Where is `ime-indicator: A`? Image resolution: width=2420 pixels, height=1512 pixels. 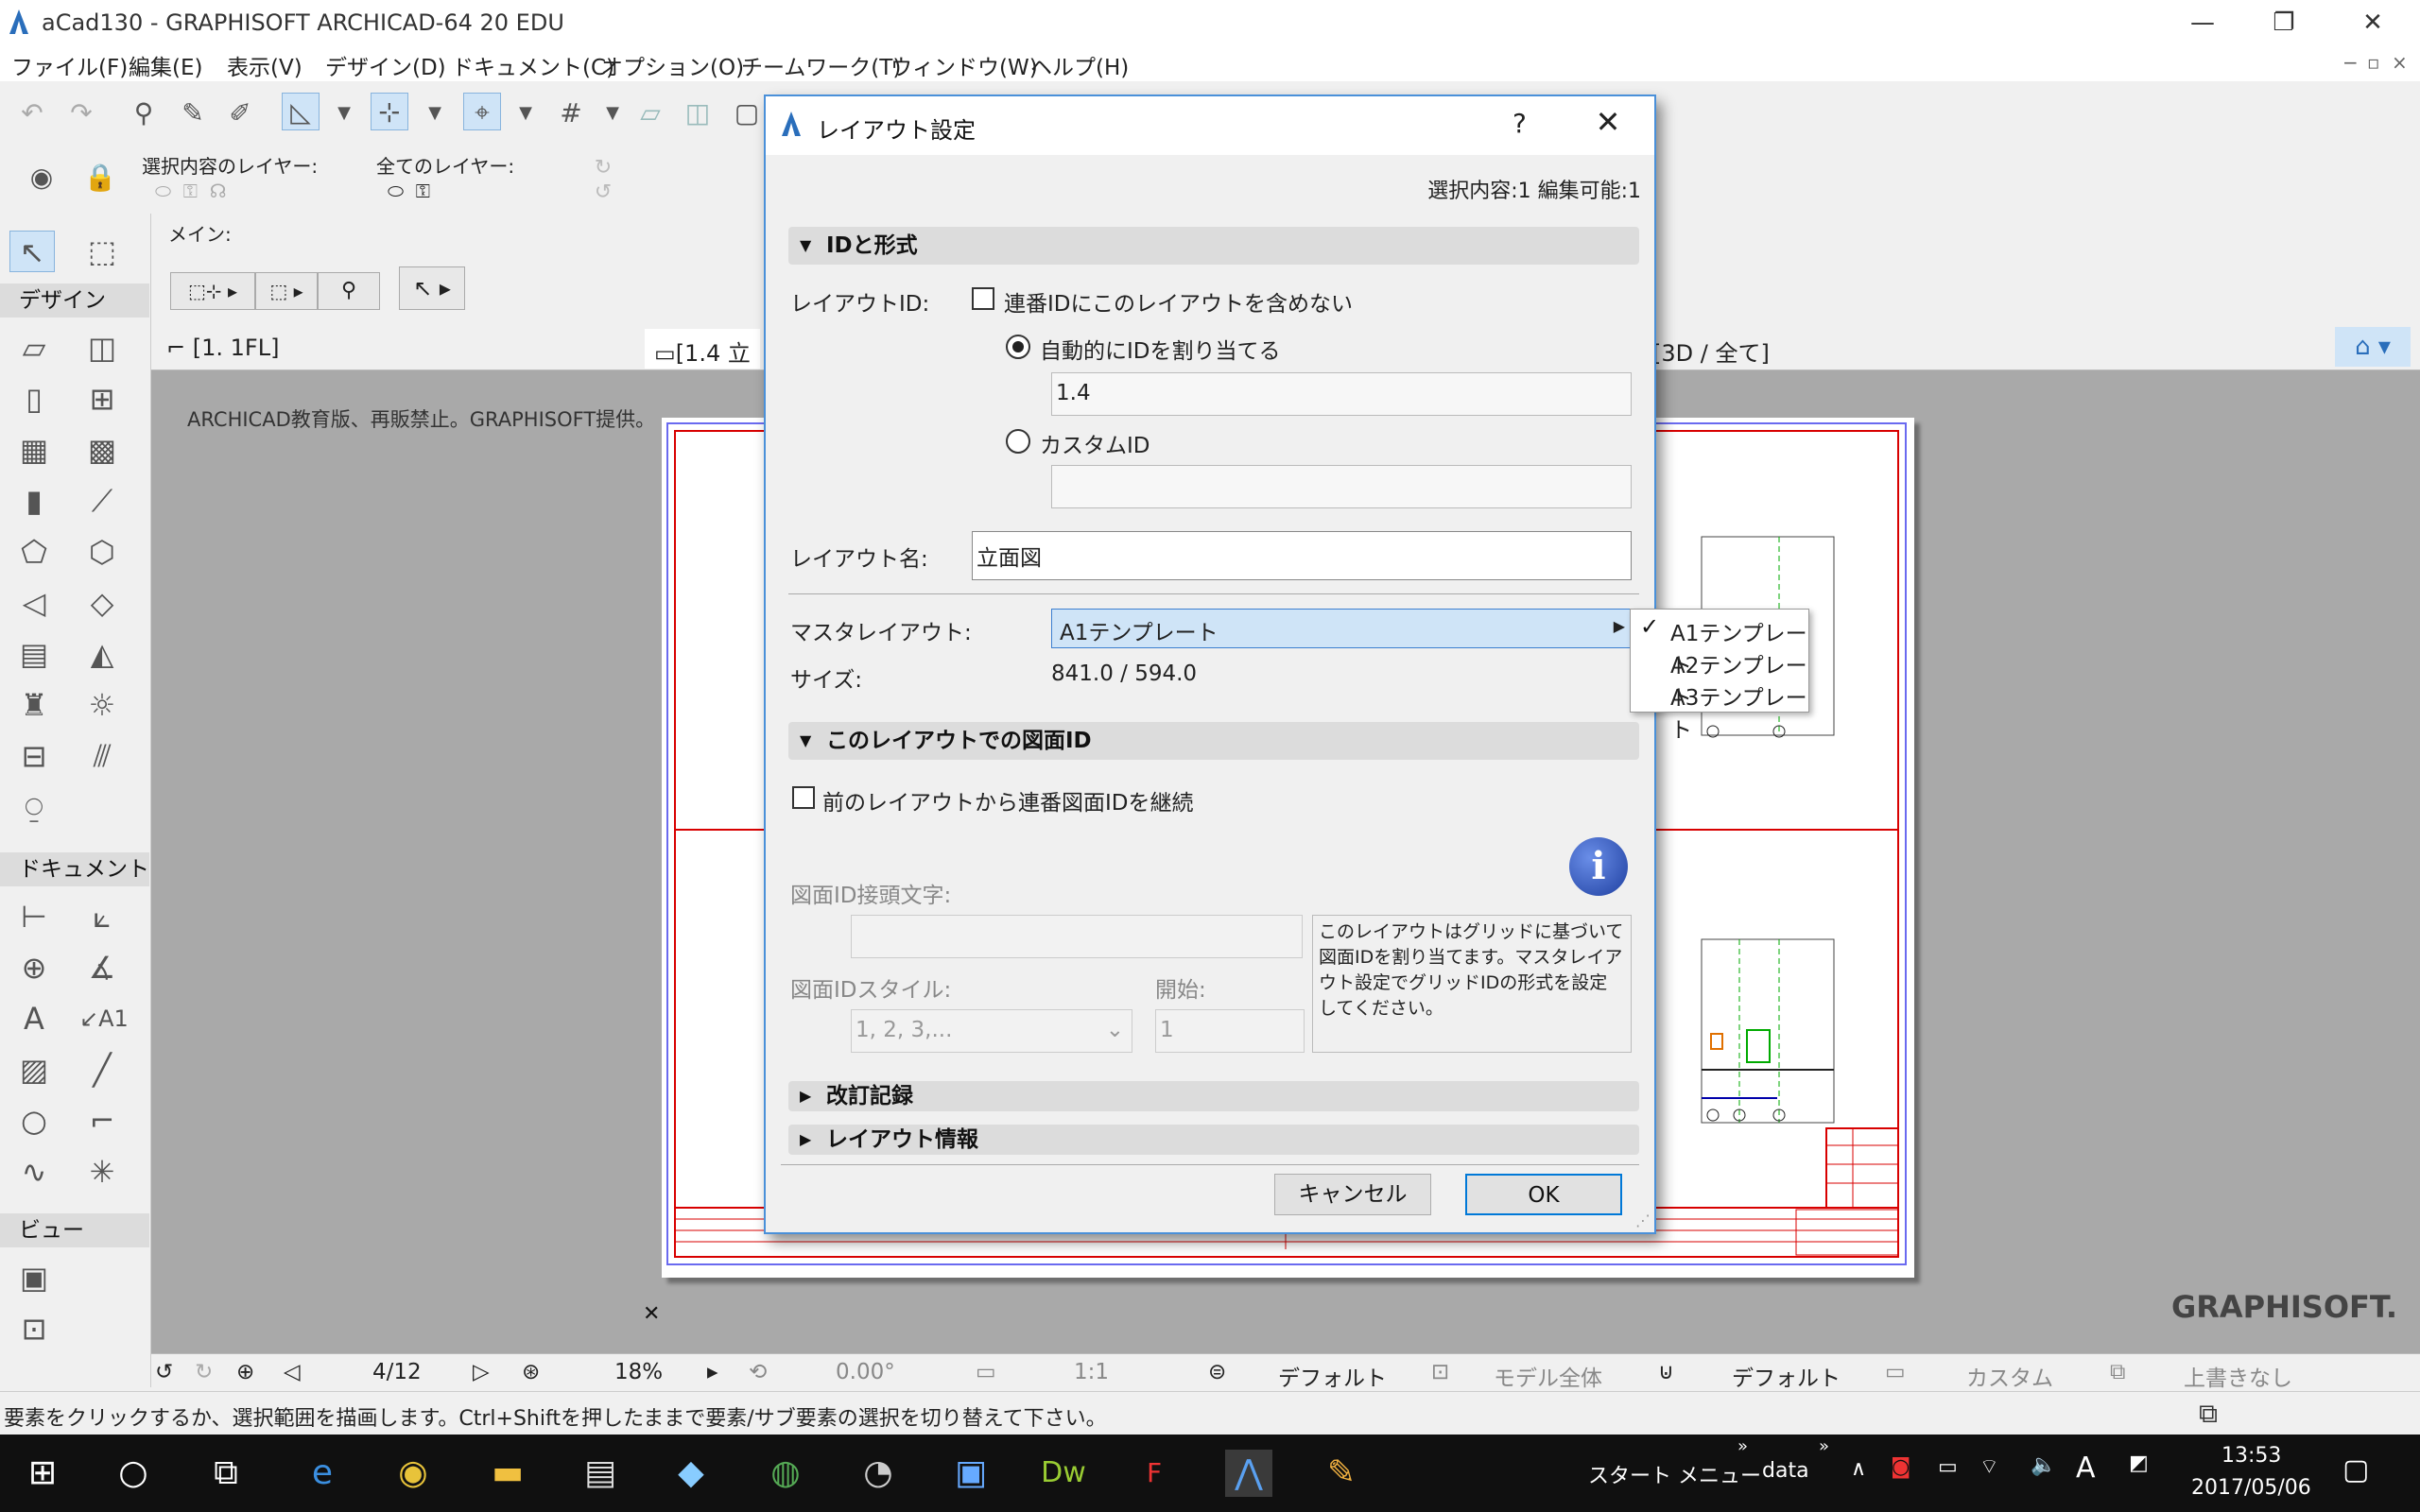
ime-indicator: A is located at coordinates (2086, 1468).